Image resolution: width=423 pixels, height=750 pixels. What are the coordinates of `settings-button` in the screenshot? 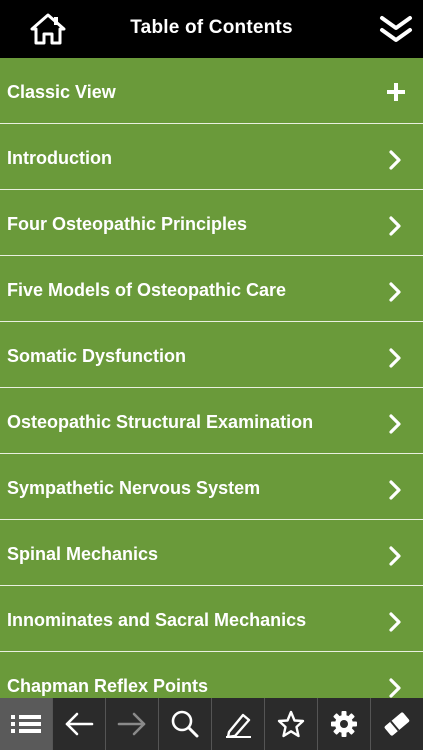 It's located at (343, 724).